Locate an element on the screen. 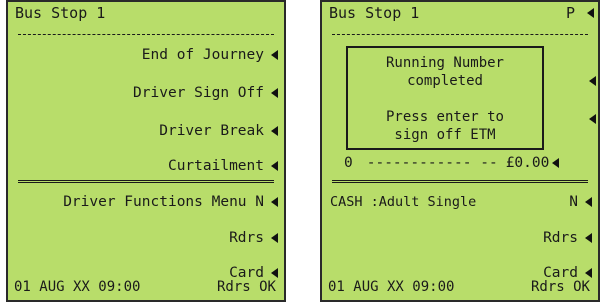 The height and width of the screenshot is (302, 606). fare-type-row: CASH :Adult Single N is located at coordinates (457, 202).